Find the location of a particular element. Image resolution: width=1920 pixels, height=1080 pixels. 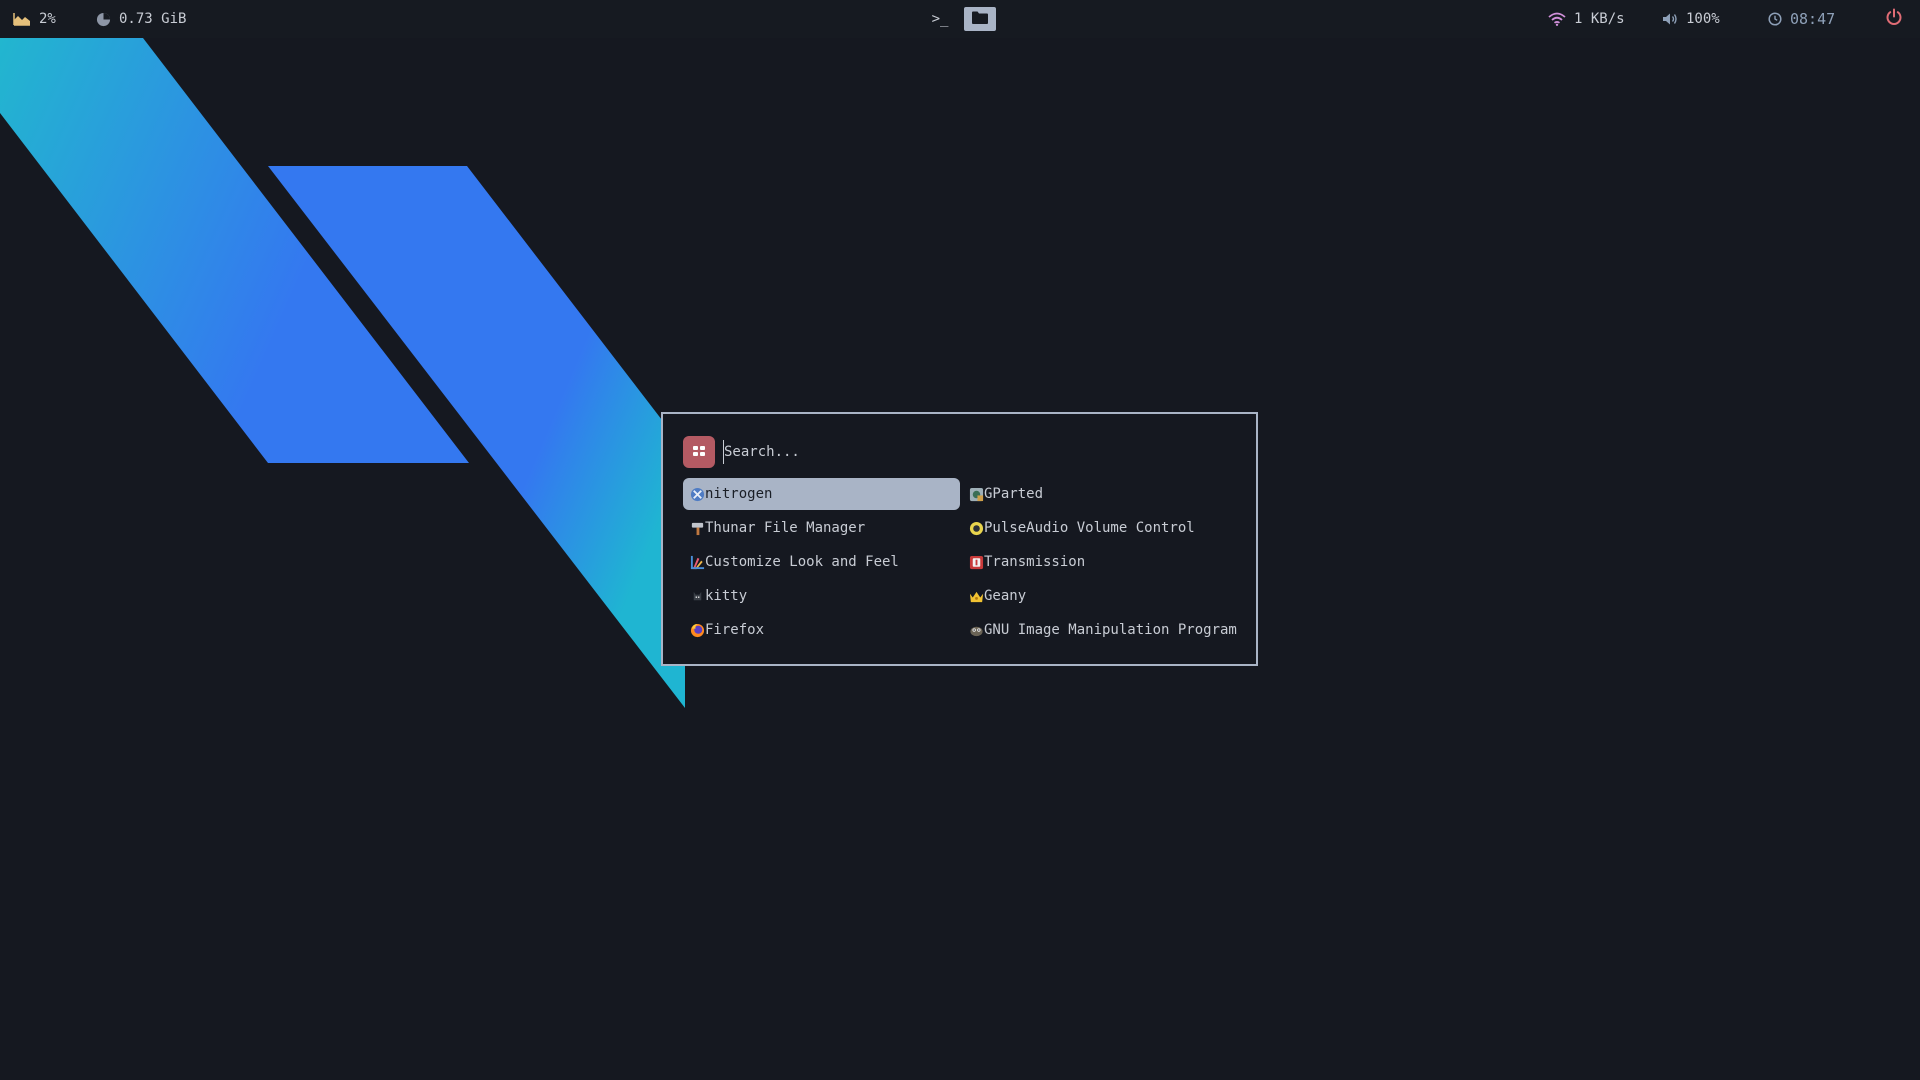

terminal-icon: >_ is located at coordinates (940, 19).